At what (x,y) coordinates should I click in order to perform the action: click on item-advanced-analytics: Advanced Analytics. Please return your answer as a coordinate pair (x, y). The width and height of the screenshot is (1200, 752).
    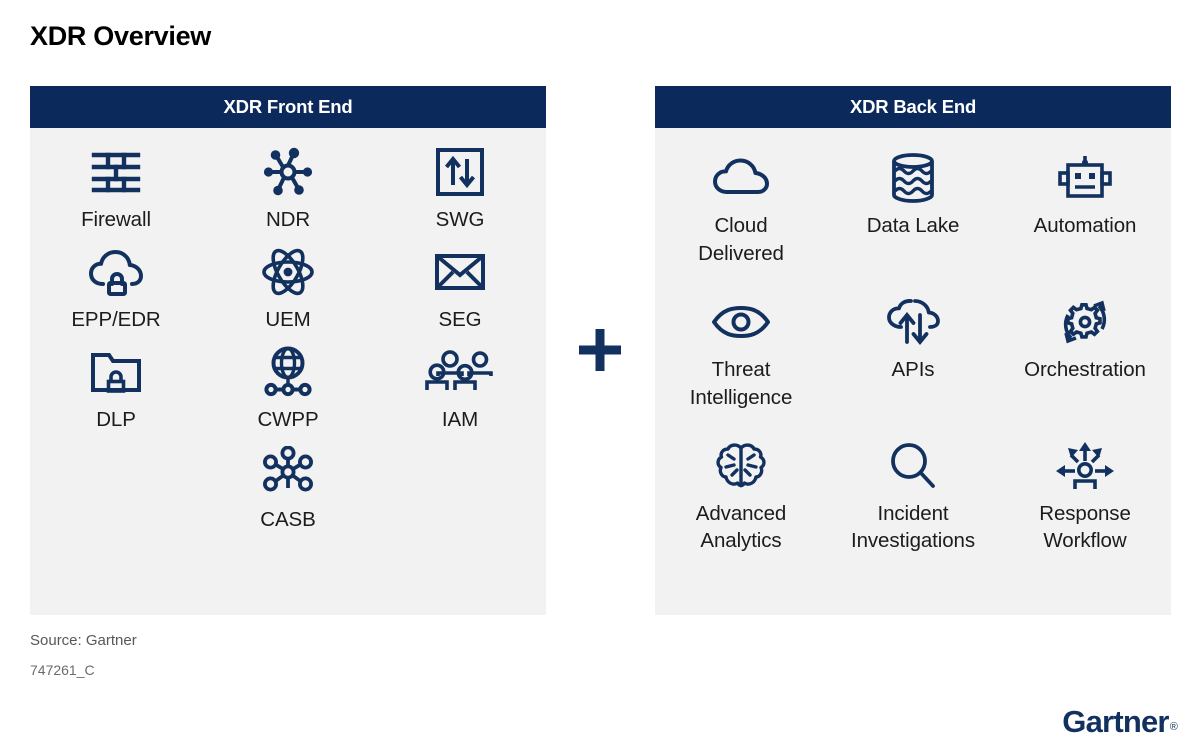
    Looking at the image, I should click on (741, 497).